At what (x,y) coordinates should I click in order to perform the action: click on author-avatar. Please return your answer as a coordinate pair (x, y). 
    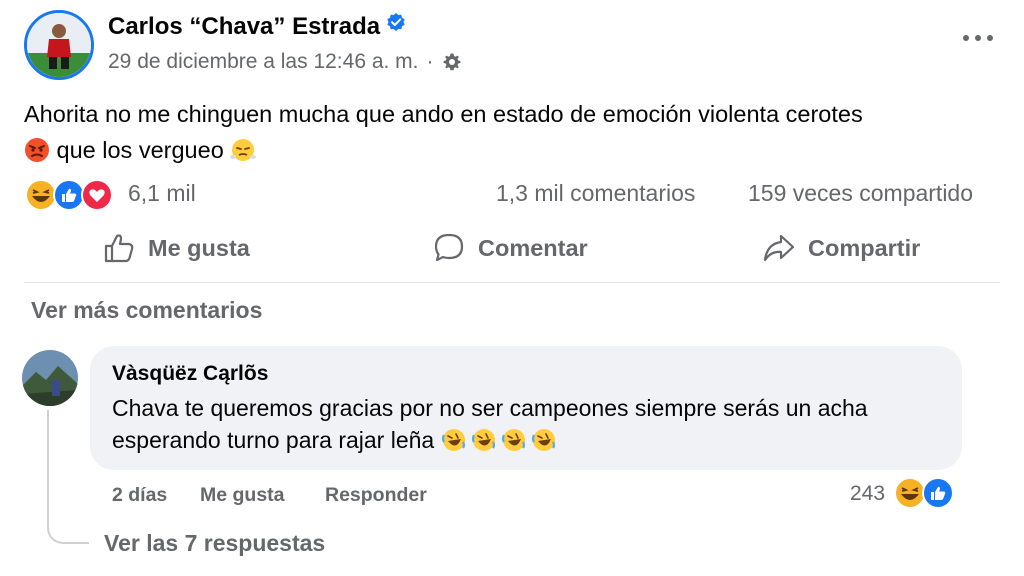
    Looking at the image, I should click on (59, 45).